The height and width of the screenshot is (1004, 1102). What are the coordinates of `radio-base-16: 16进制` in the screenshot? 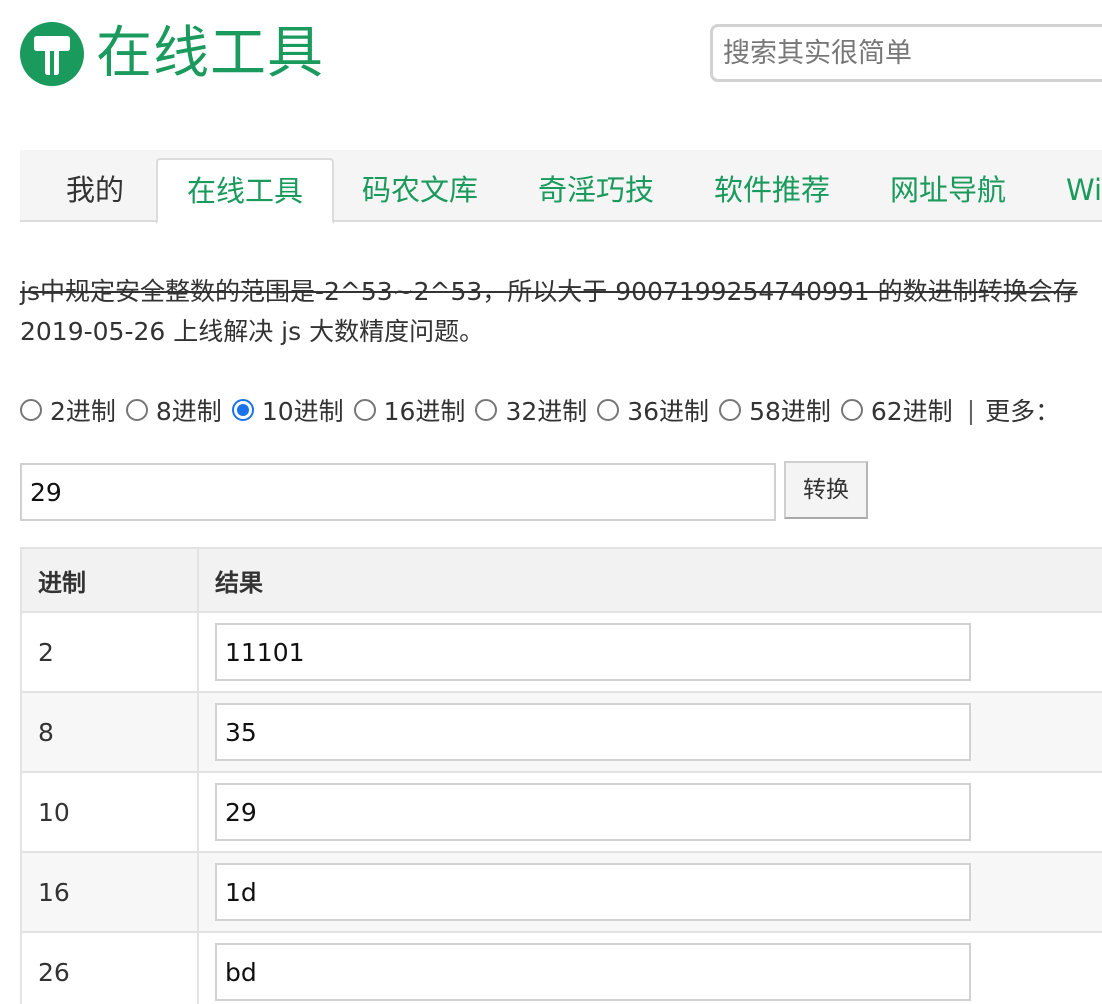 It's located at (409, 410).